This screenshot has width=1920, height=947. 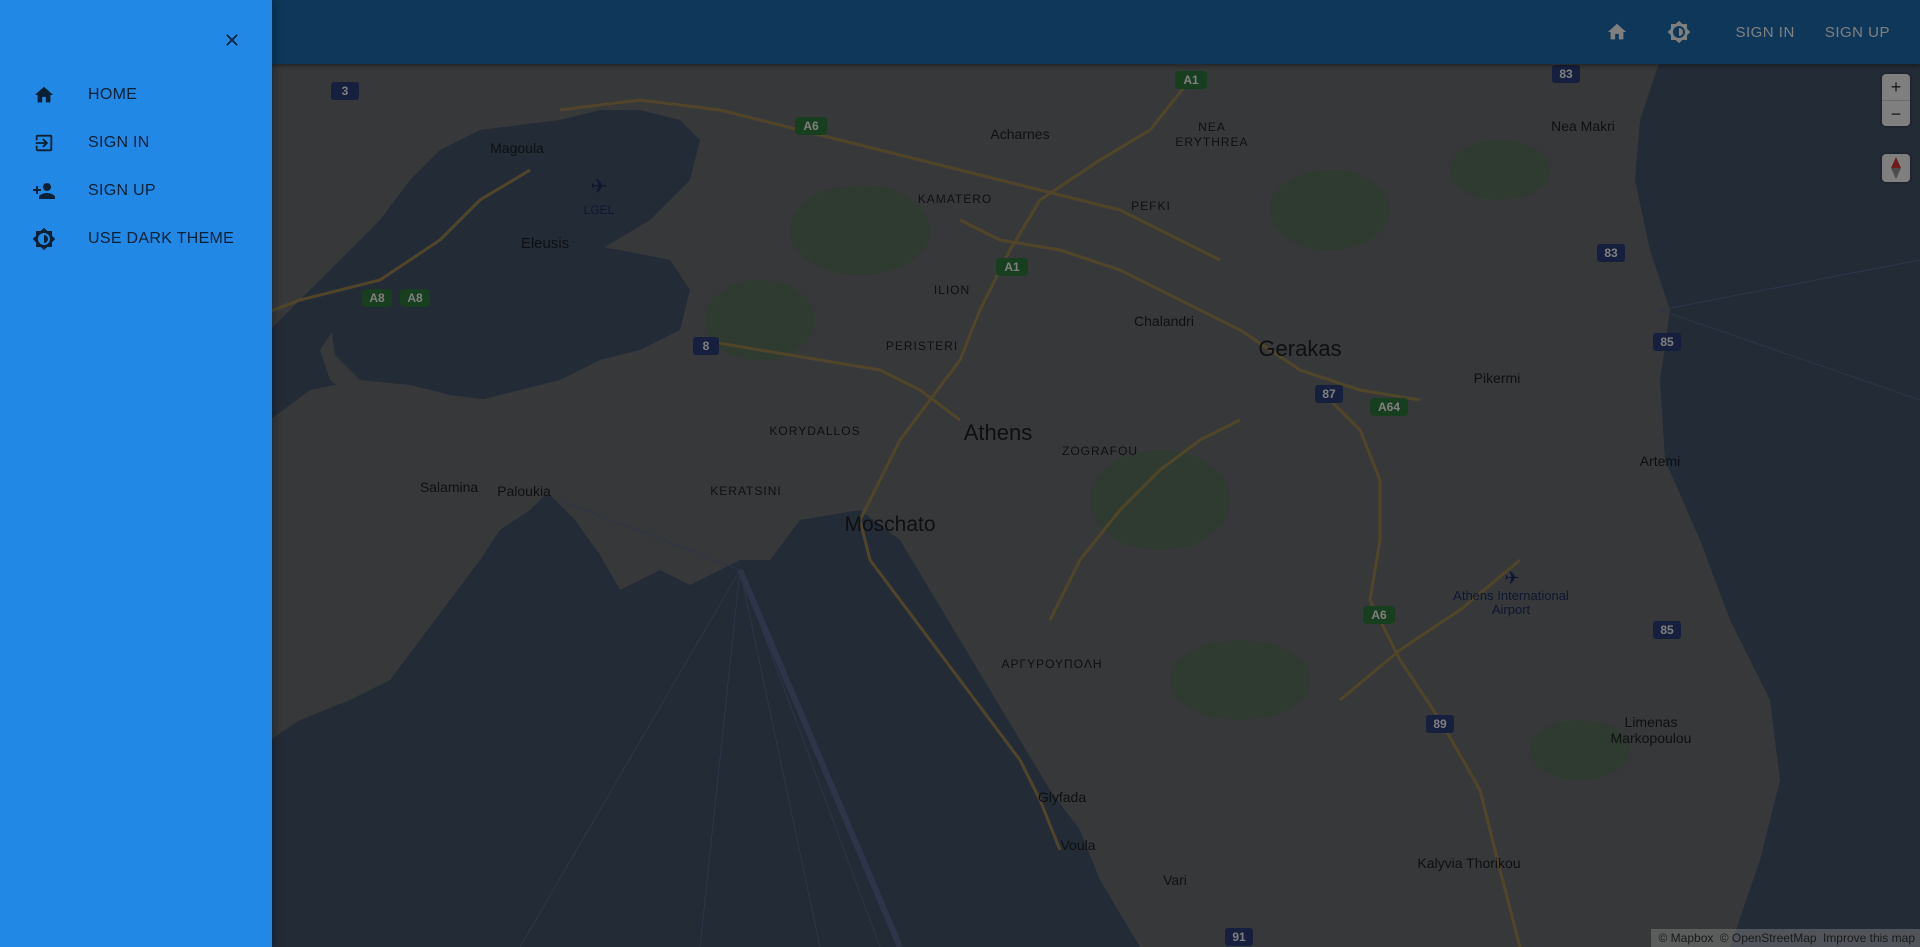 I want to click on navigation-drawer: HOME SIGN IN SIGN UP USE DARK THEME, so click(x=136, y=473).